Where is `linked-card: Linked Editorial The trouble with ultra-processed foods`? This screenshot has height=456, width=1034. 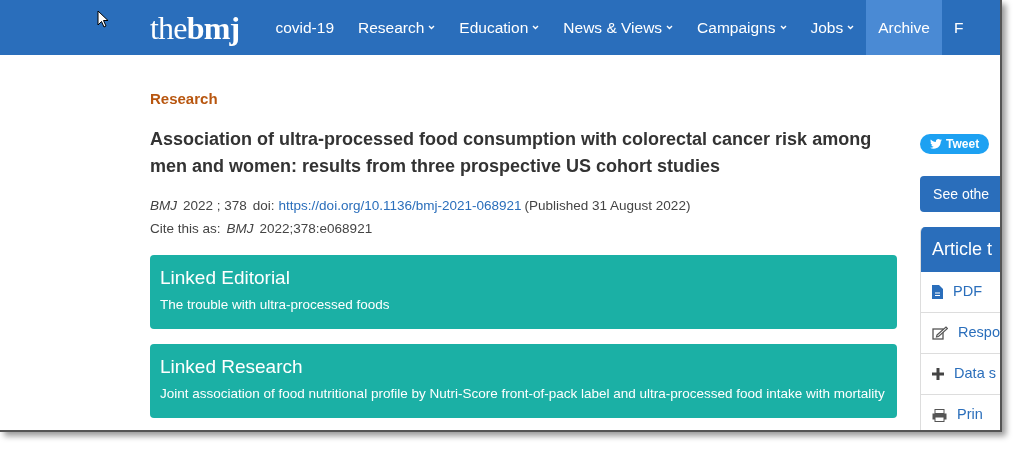 linked-card: Linked Editorial The trouble with ultra-processed foods is located at coordinates (524, 291).